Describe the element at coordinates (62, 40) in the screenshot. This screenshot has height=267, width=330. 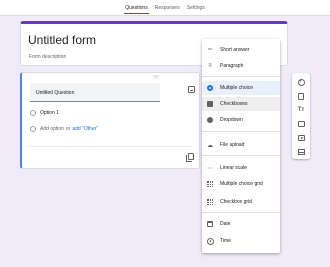
I see `form-title: Untitled form` at that location.